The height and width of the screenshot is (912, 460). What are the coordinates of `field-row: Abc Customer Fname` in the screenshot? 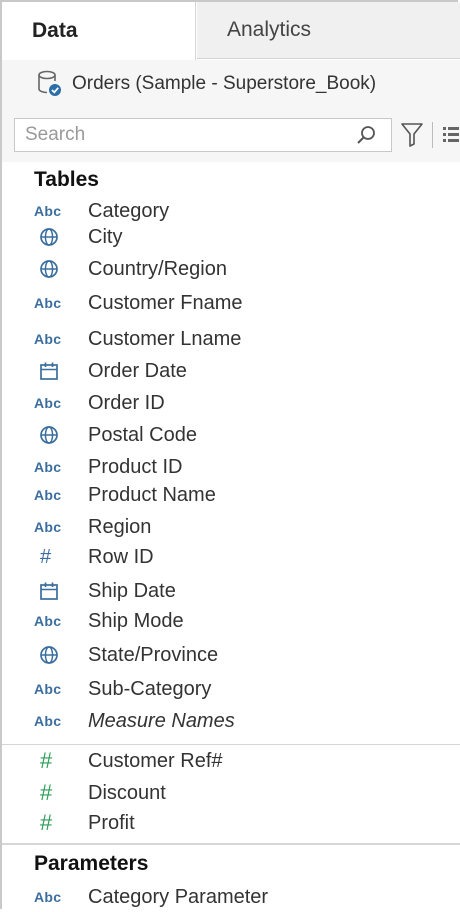 It's located at (234, 303).